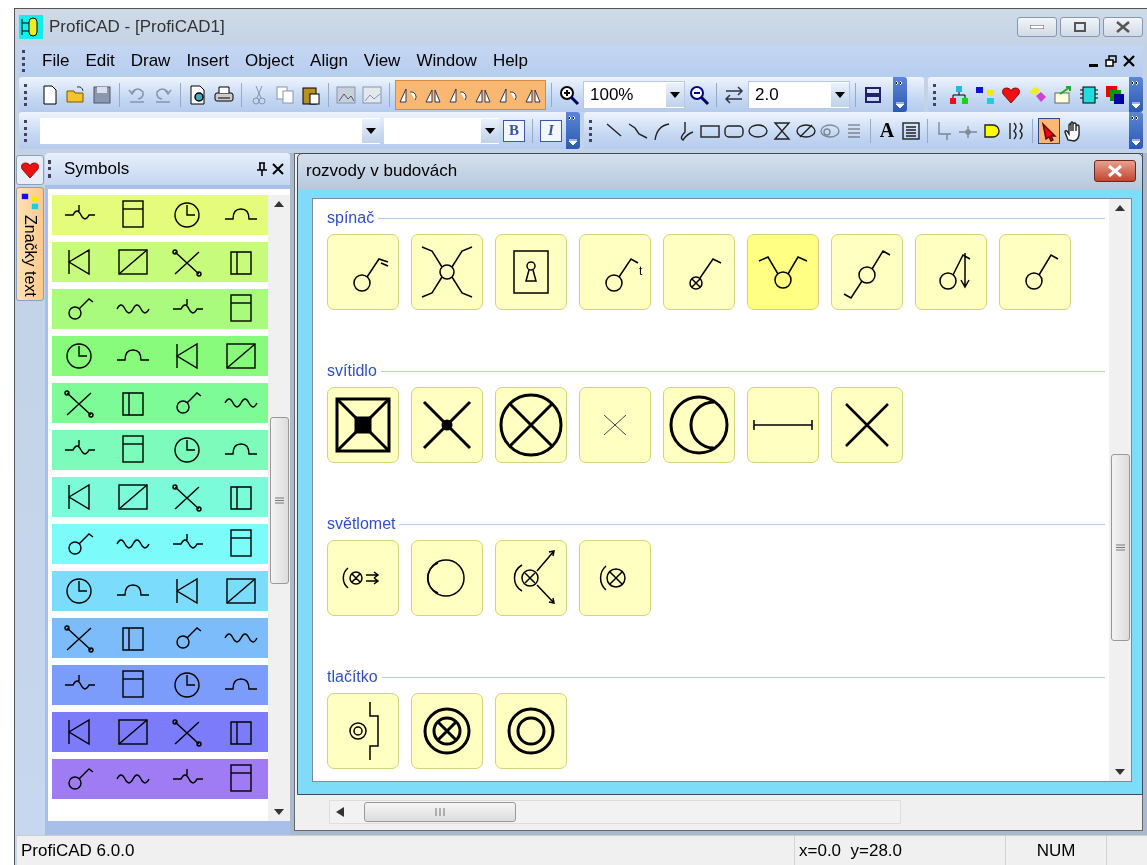  I want to click on section-heading: tlačítko, so click(352, 677).